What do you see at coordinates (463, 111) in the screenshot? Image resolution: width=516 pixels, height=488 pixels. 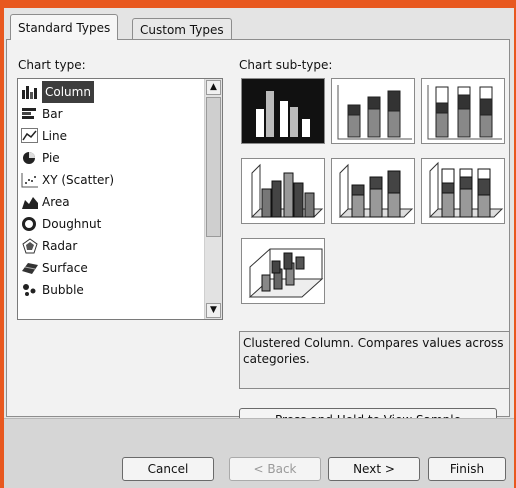 I see `subtype-100-stacked-column` at bounding box center [463, 111].